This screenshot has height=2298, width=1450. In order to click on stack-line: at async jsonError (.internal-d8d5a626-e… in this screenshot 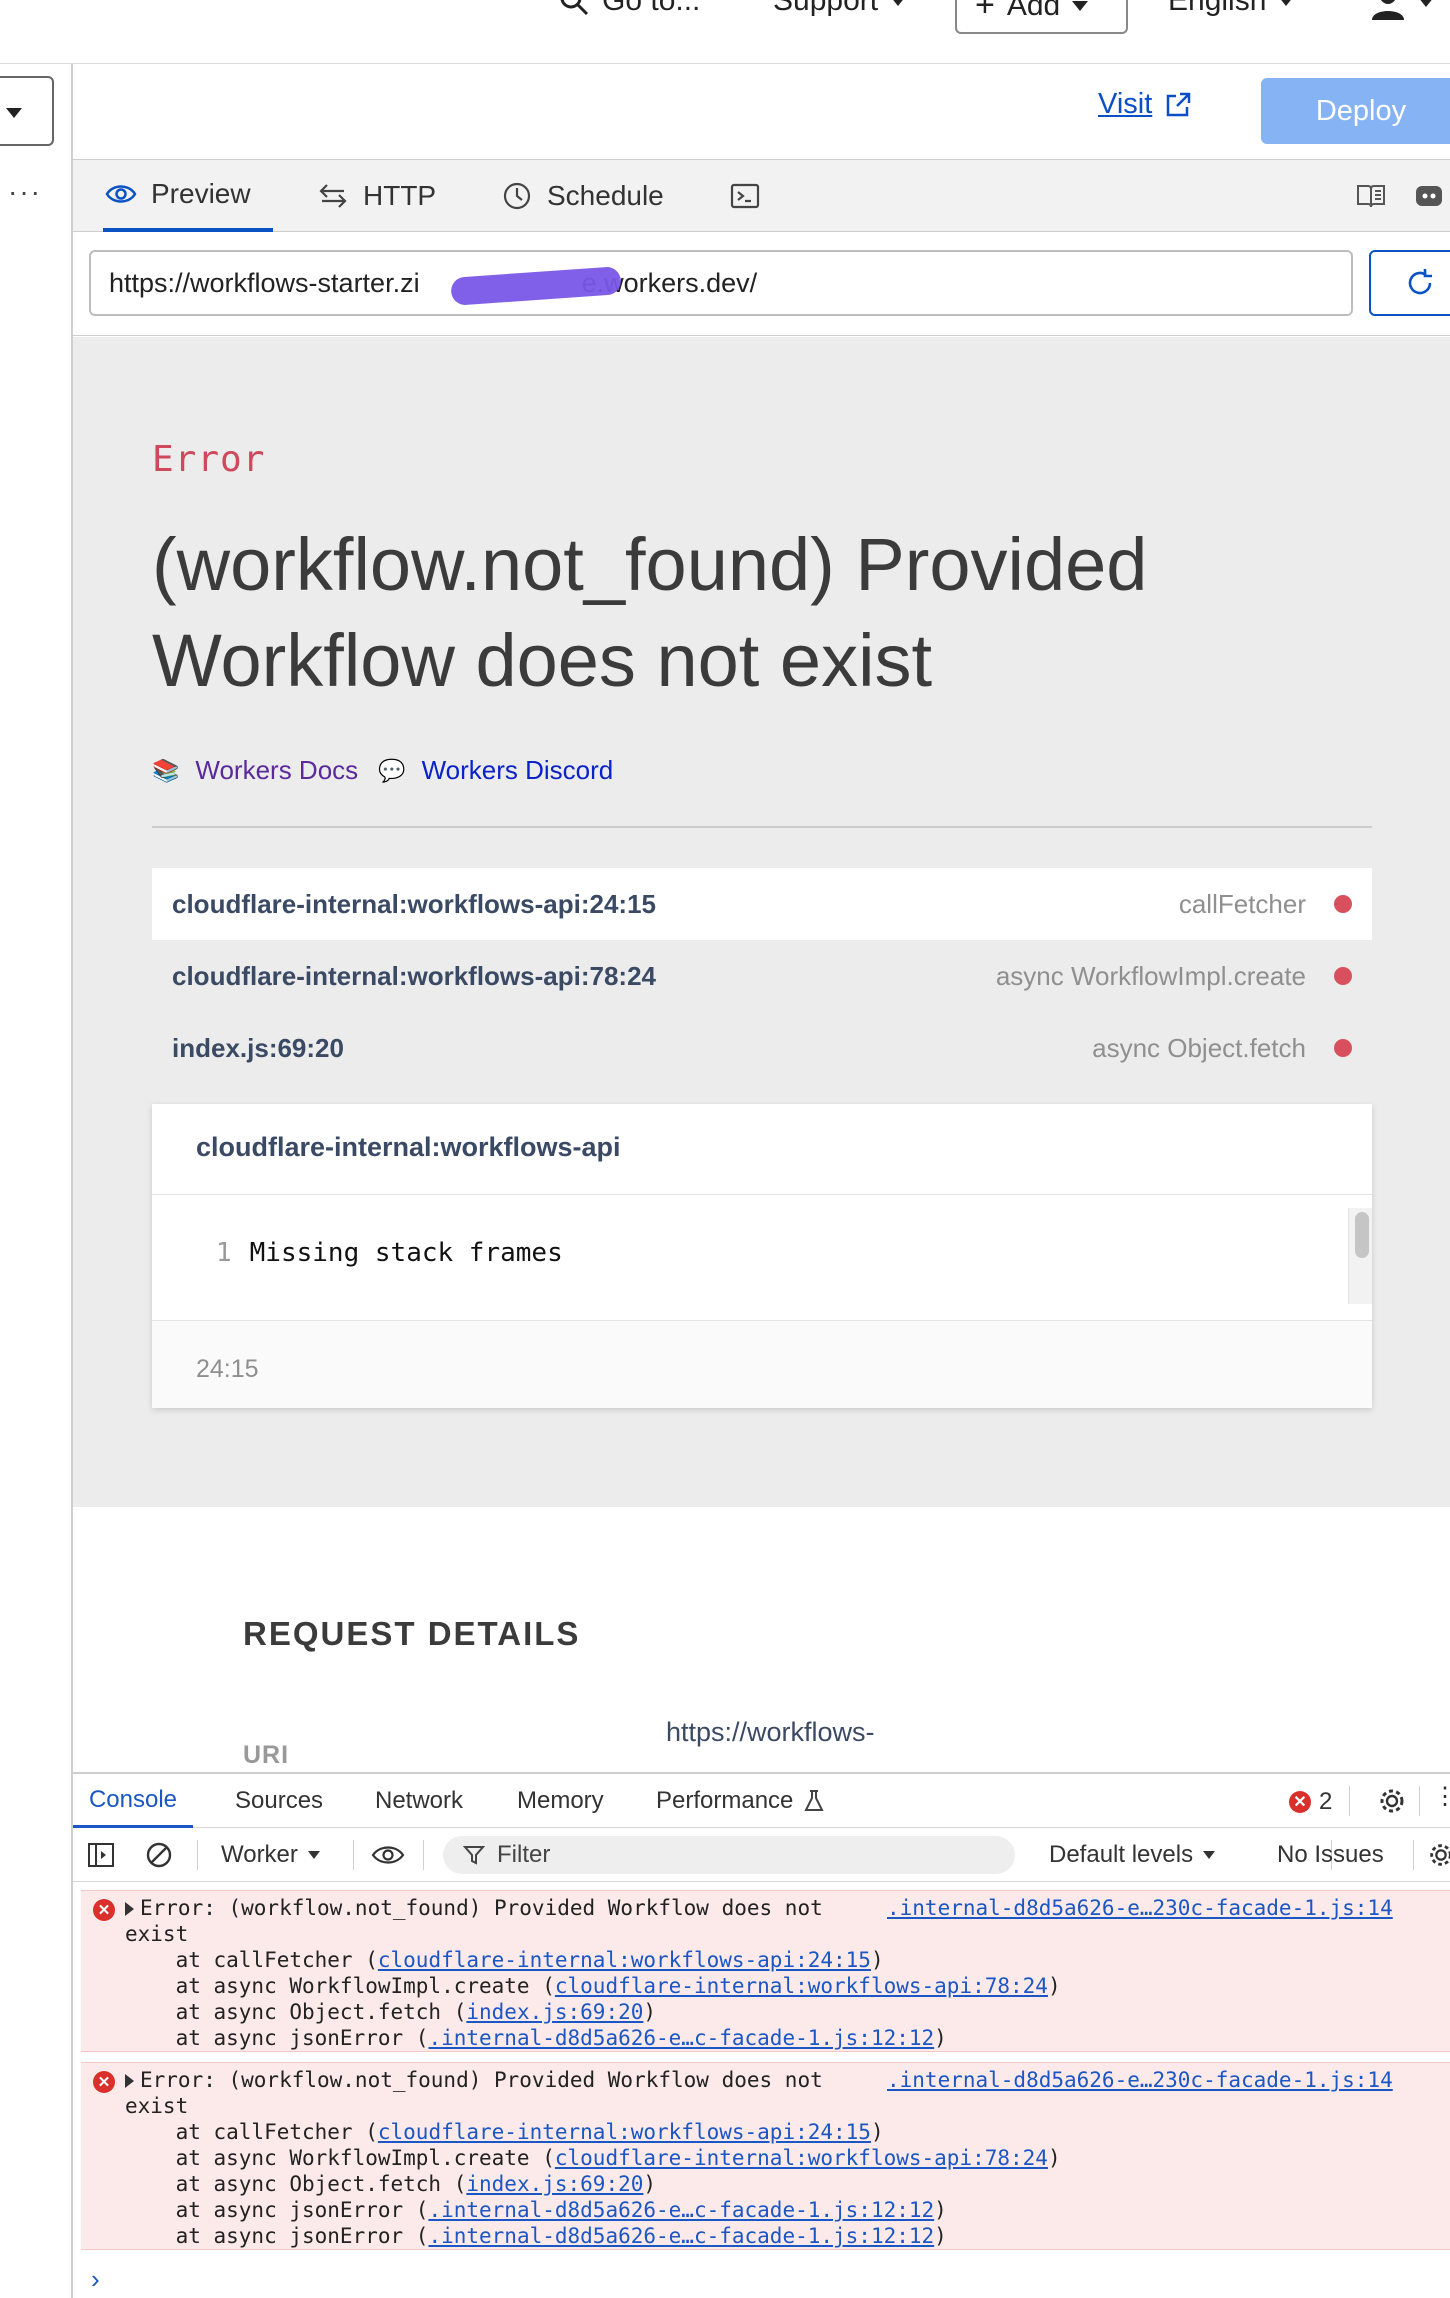, I will do `click(536, 2038)`.